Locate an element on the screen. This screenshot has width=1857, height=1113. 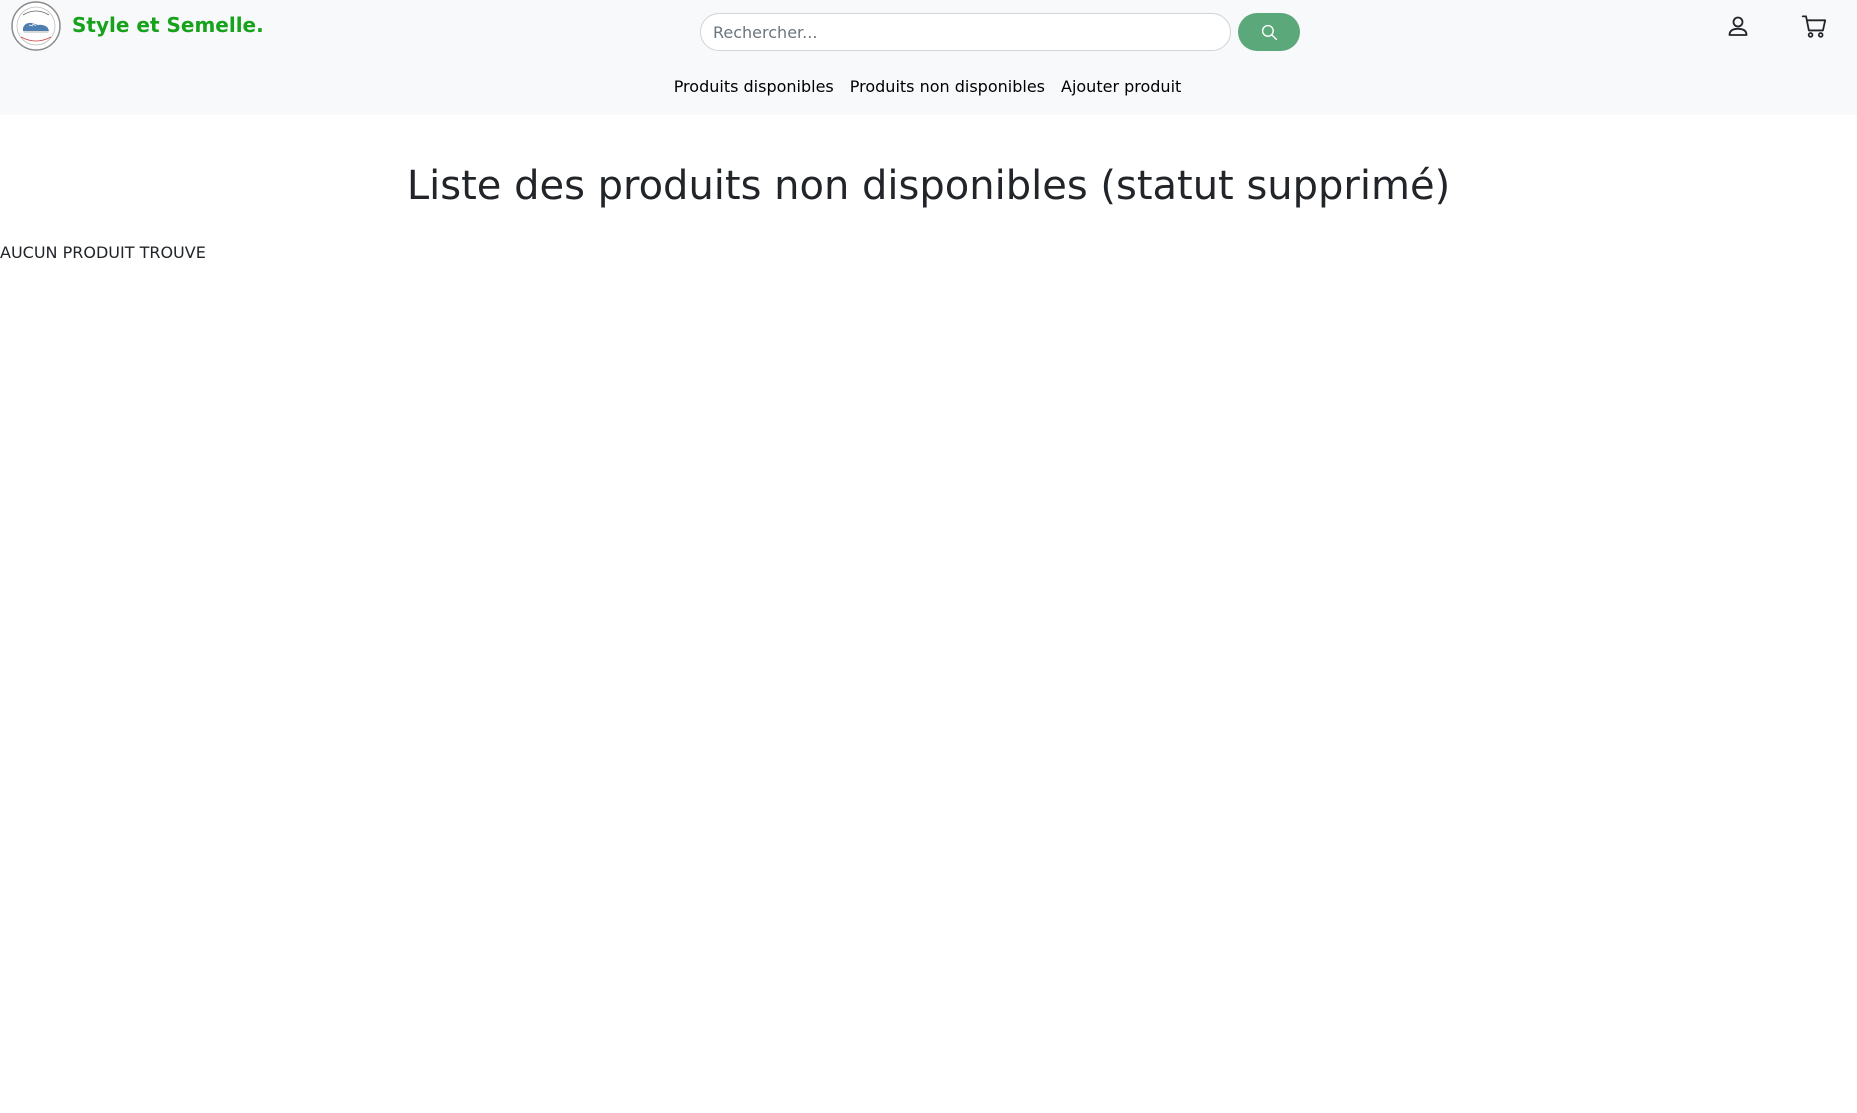
account-button is located at coordinates (1738, 26).